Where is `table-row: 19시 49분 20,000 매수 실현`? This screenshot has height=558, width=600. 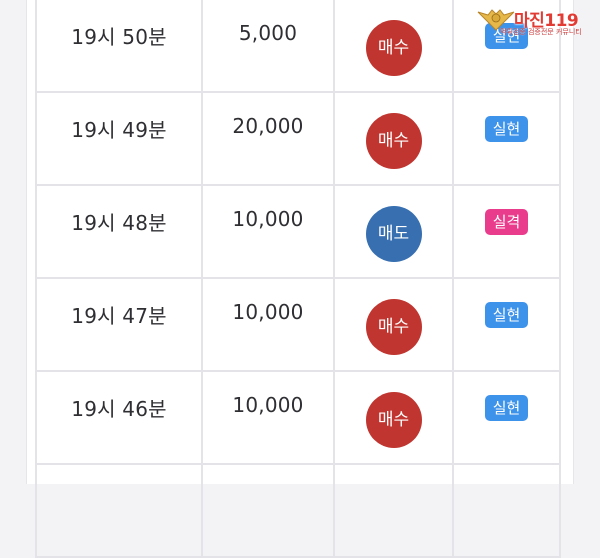
table-row: 19시 49분 20,000 매수 실현 is located at coordinates (298, 138).